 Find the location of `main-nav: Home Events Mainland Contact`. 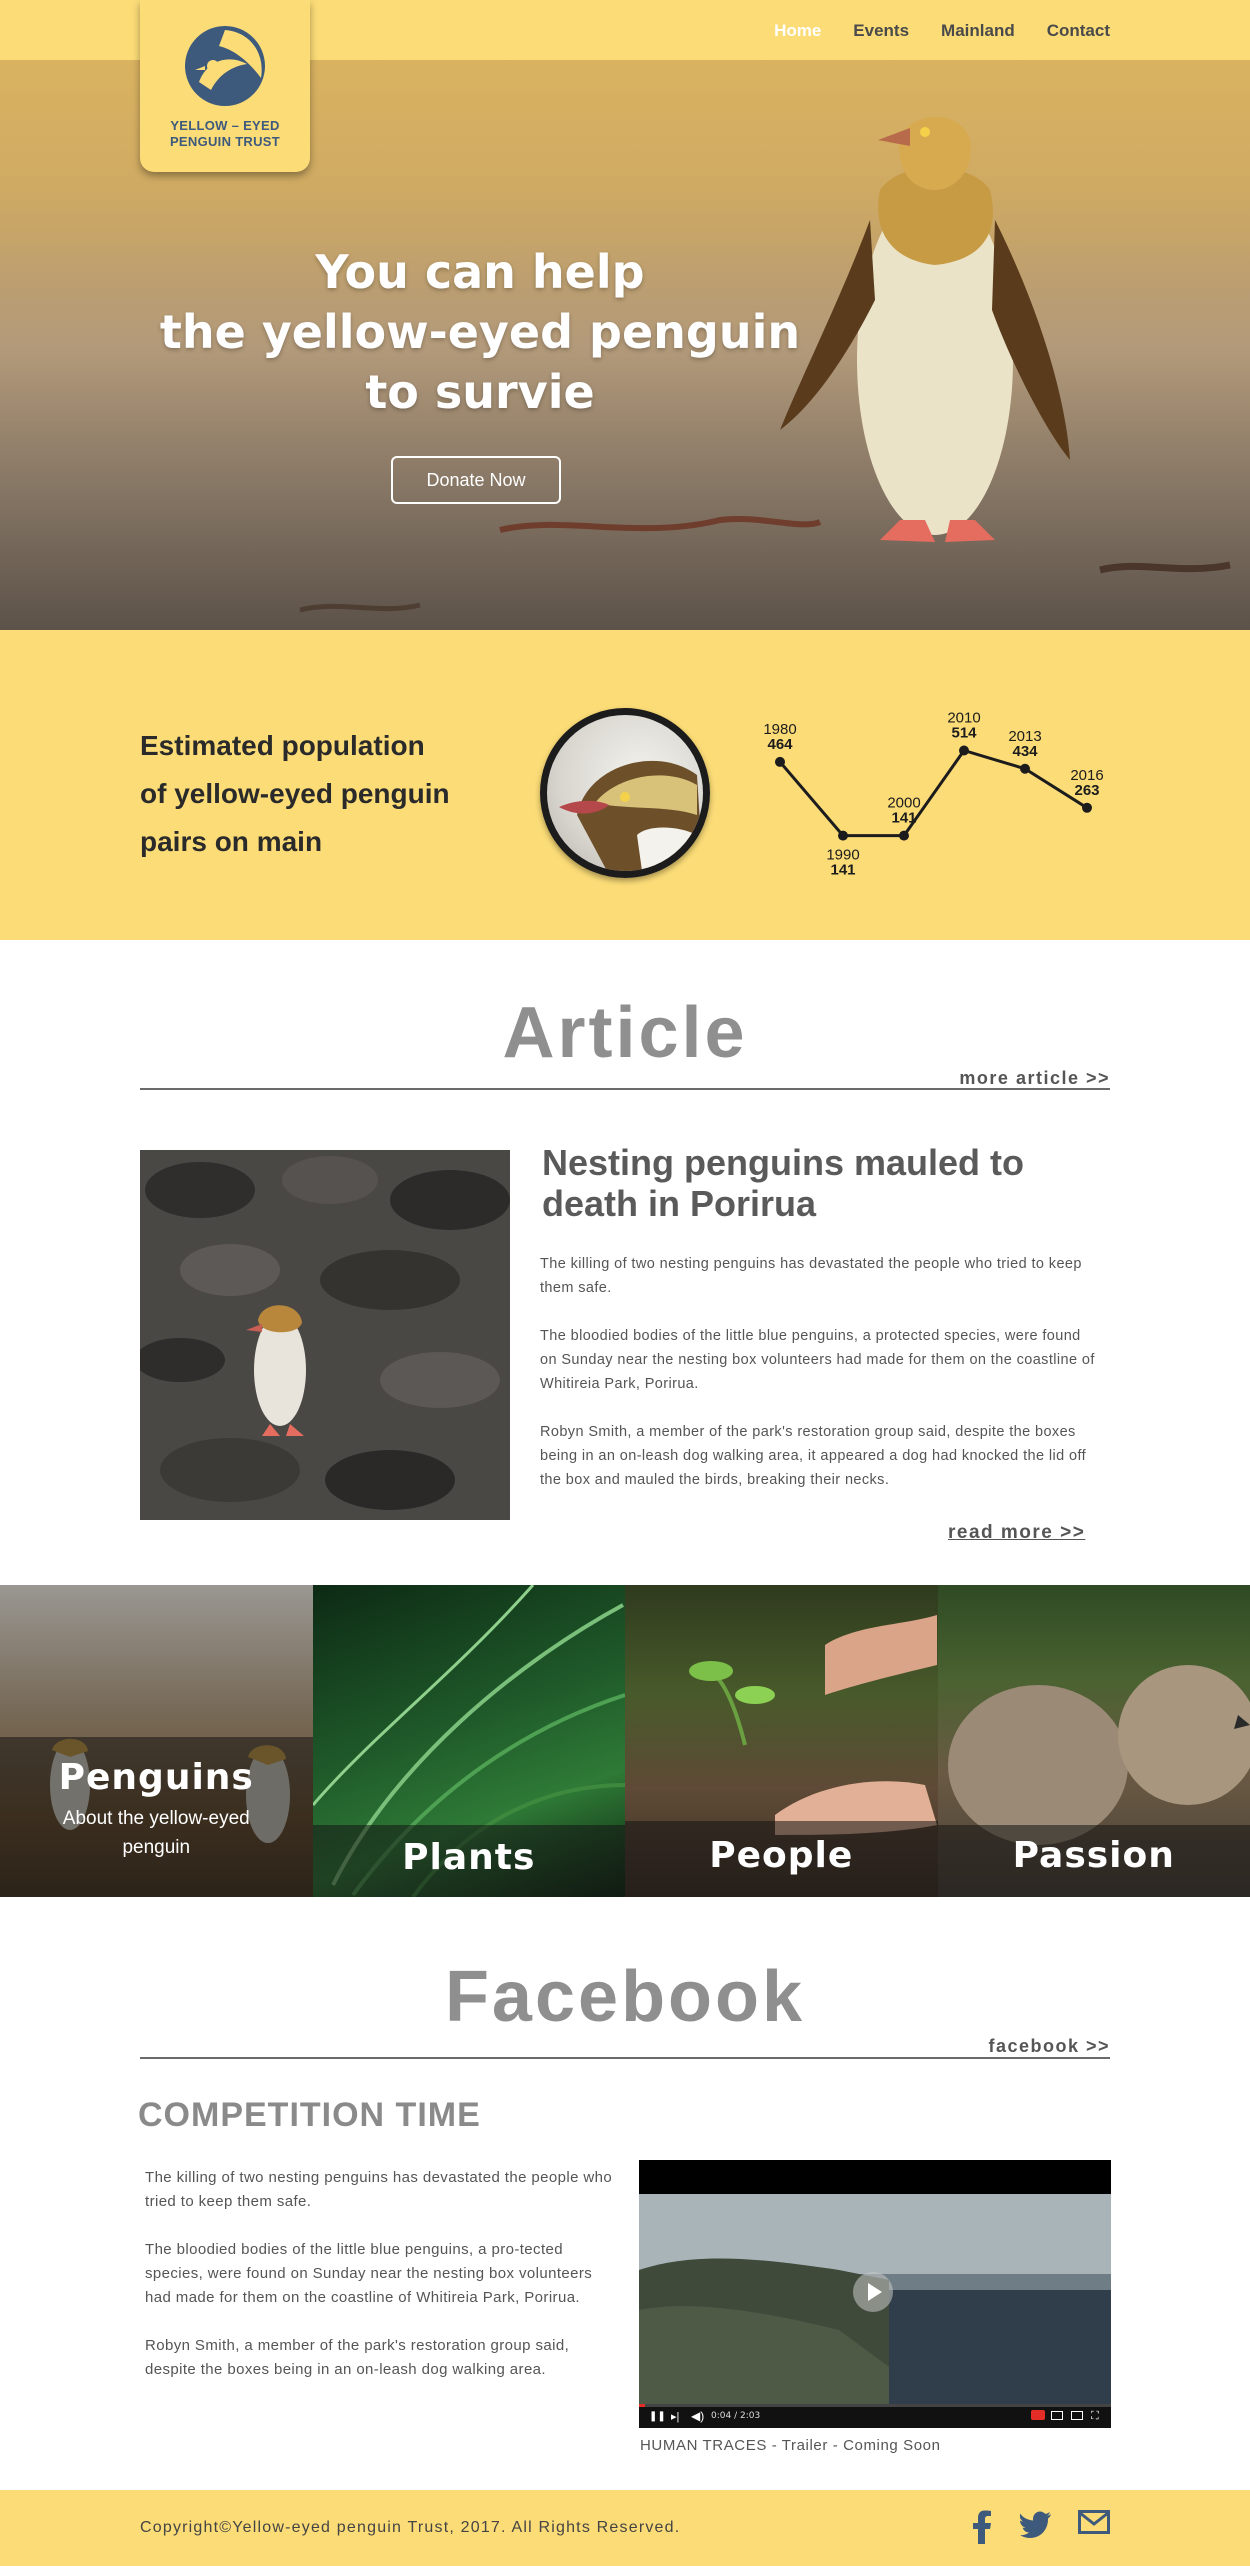

main-nav: Home Events Mainland Contact is located at coordinates (942, 31).